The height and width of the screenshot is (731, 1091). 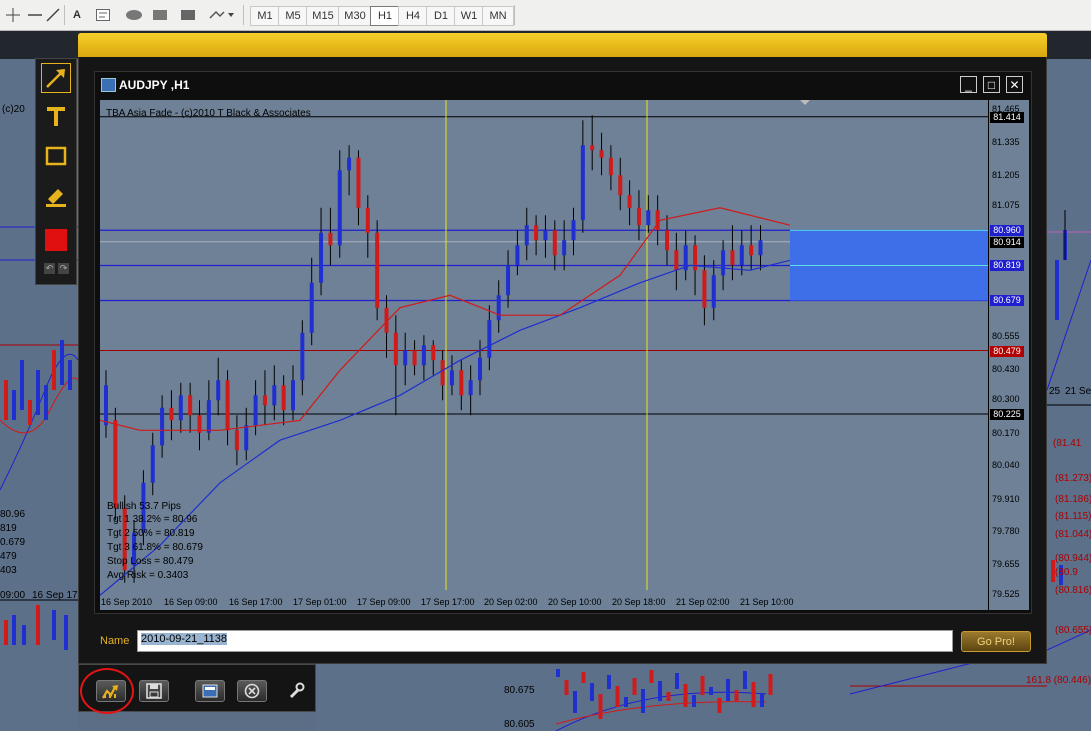 What do you see at coordinates (968, 84) in the screenshot?
I see `minimize-button: _` at bounding box center [968, 84].